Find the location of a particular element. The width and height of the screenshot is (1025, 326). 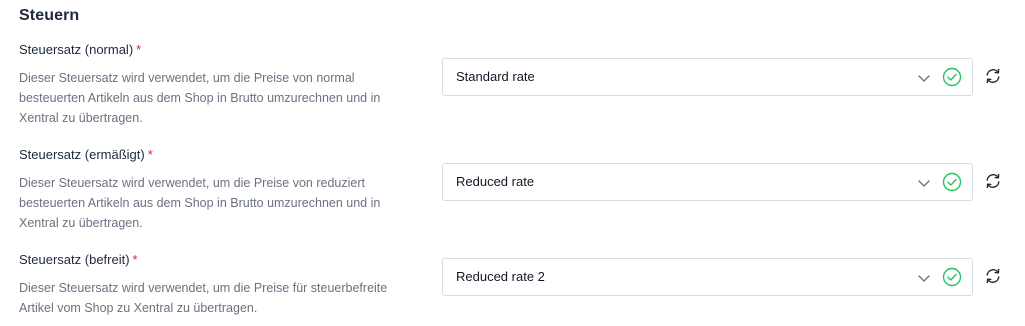

tax-rate-reduced-select: Reduced rate is located at coordinates (707, 182).